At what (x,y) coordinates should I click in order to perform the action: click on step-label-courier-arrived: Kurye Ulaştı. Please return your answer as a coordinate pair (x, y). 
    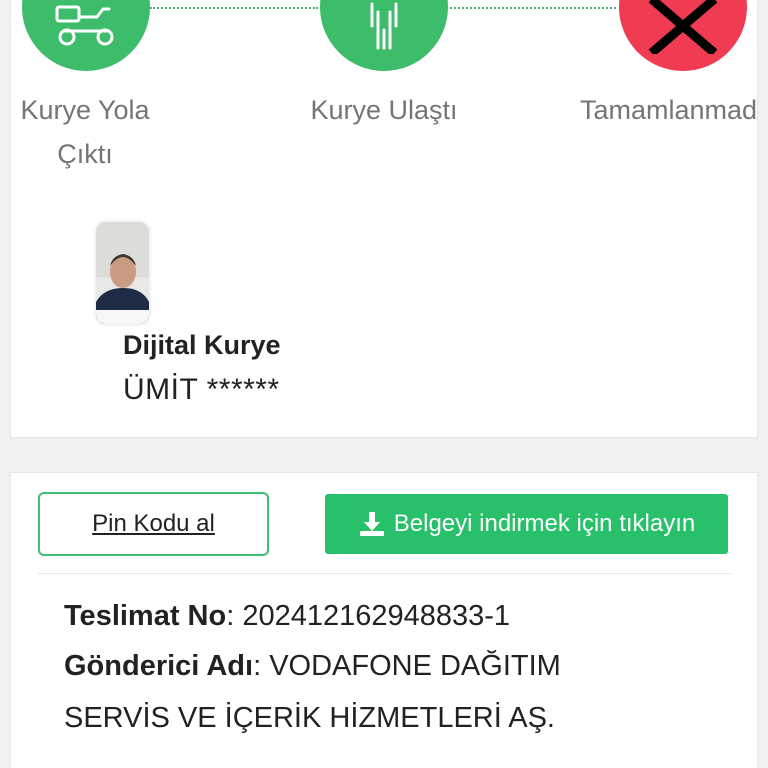
    Looking at the image, I should click on (384, 110).